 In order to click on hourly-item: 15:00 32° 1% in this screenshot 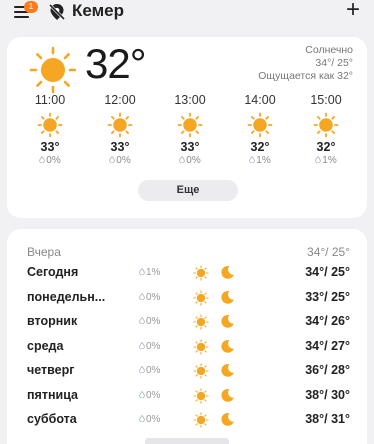, I will do `click(326, 129)`.